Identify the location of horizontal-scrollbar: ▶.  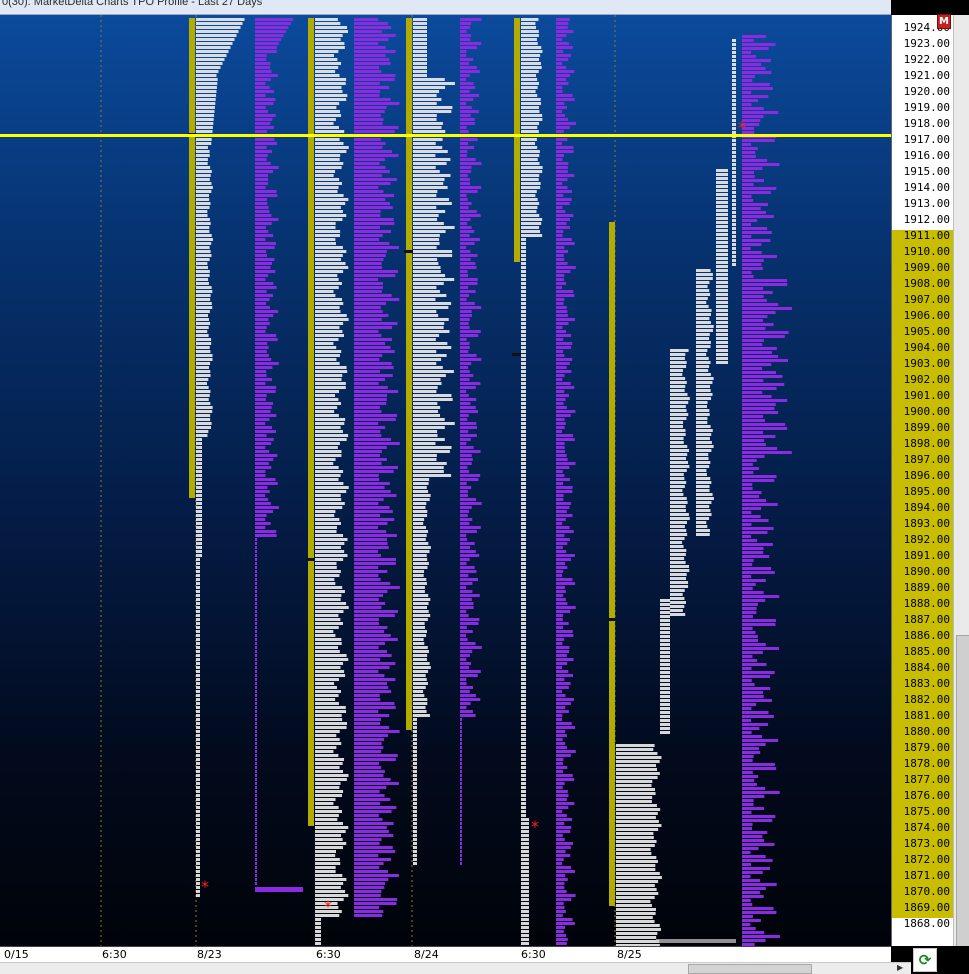
(455, 968).